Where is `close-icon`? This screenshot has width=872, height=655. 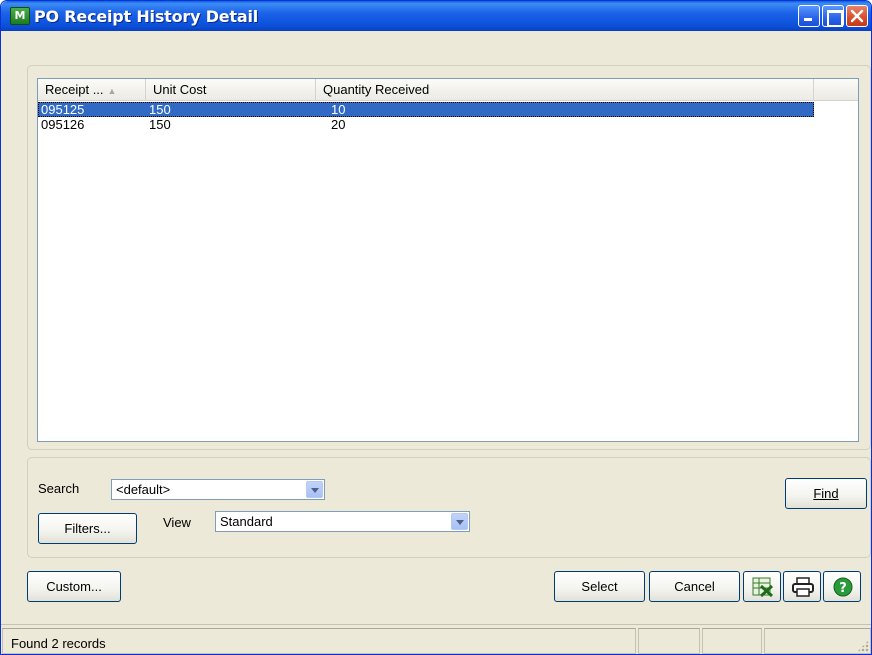 close-icon is located at coordinates (857, 16).